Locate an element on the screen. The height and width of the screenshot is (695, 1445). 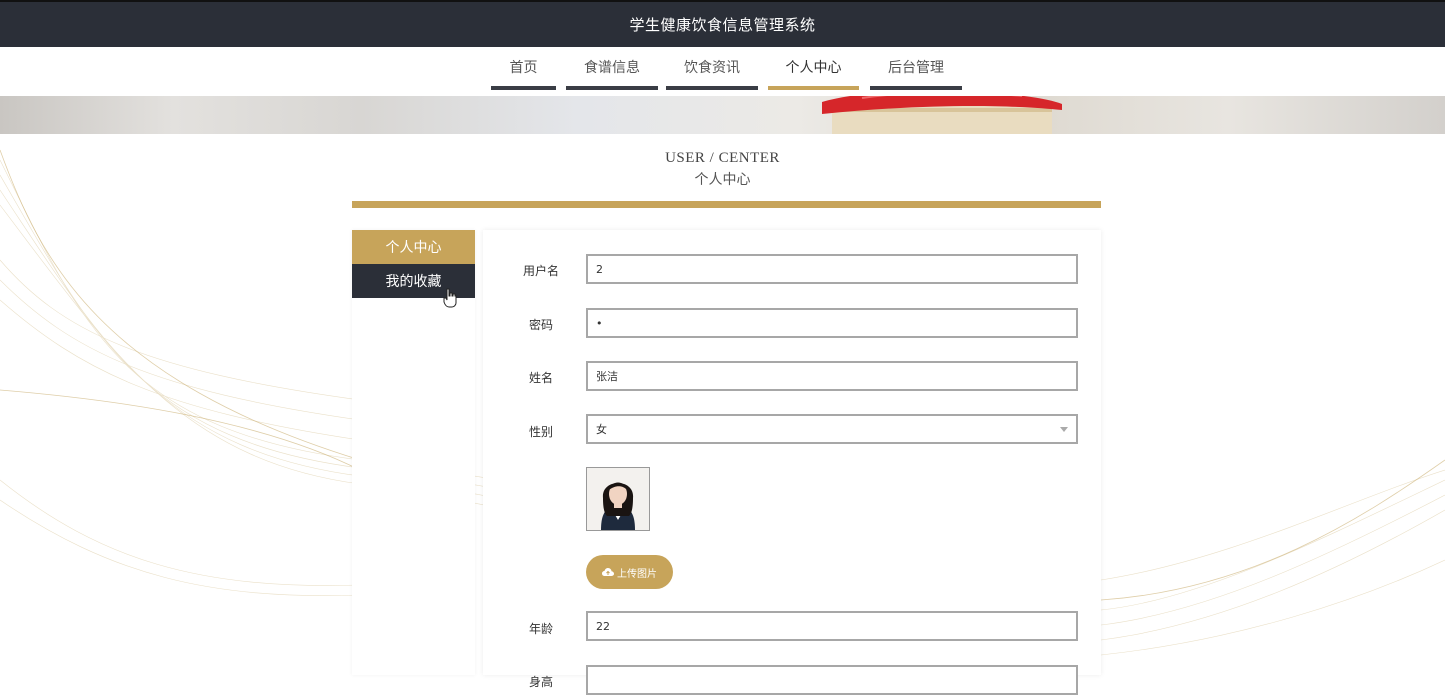
side-item-user-center: 个人中心 is located at coordinates (413, 247).